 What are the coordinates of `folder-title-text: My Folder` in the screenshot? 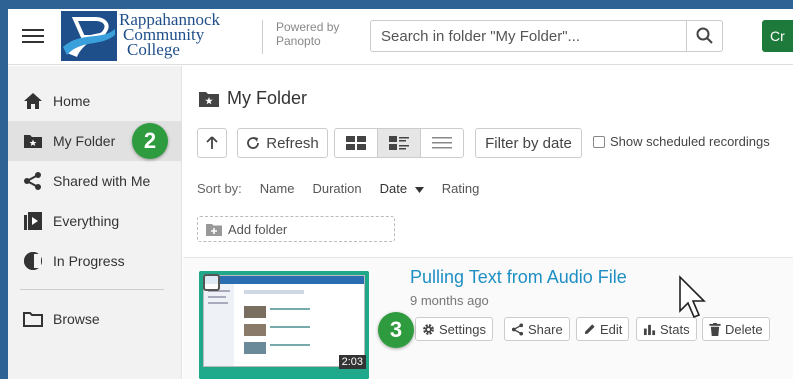 It's located at (267, 98).